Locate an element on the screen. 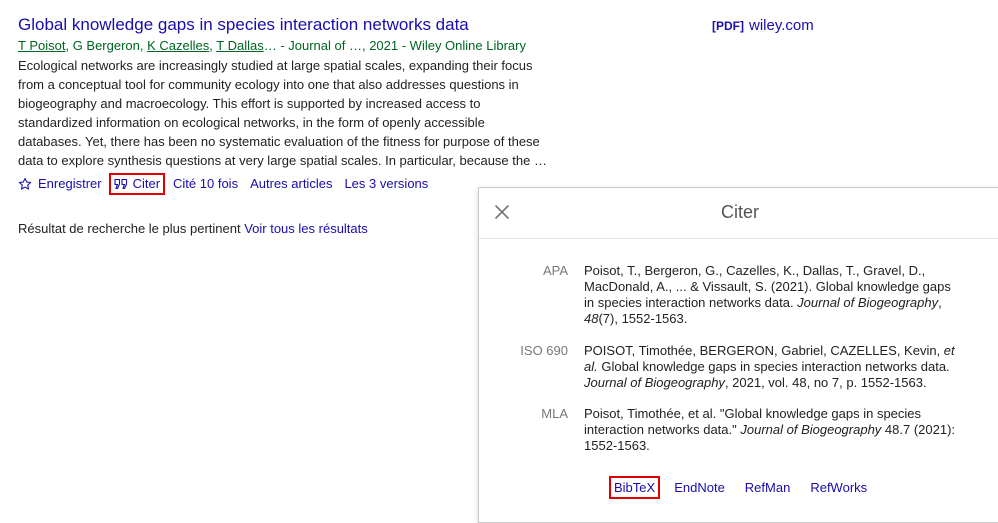 The image size is (998, 523). bibtex-link: BibTeX is located at coordinates (635, 487).